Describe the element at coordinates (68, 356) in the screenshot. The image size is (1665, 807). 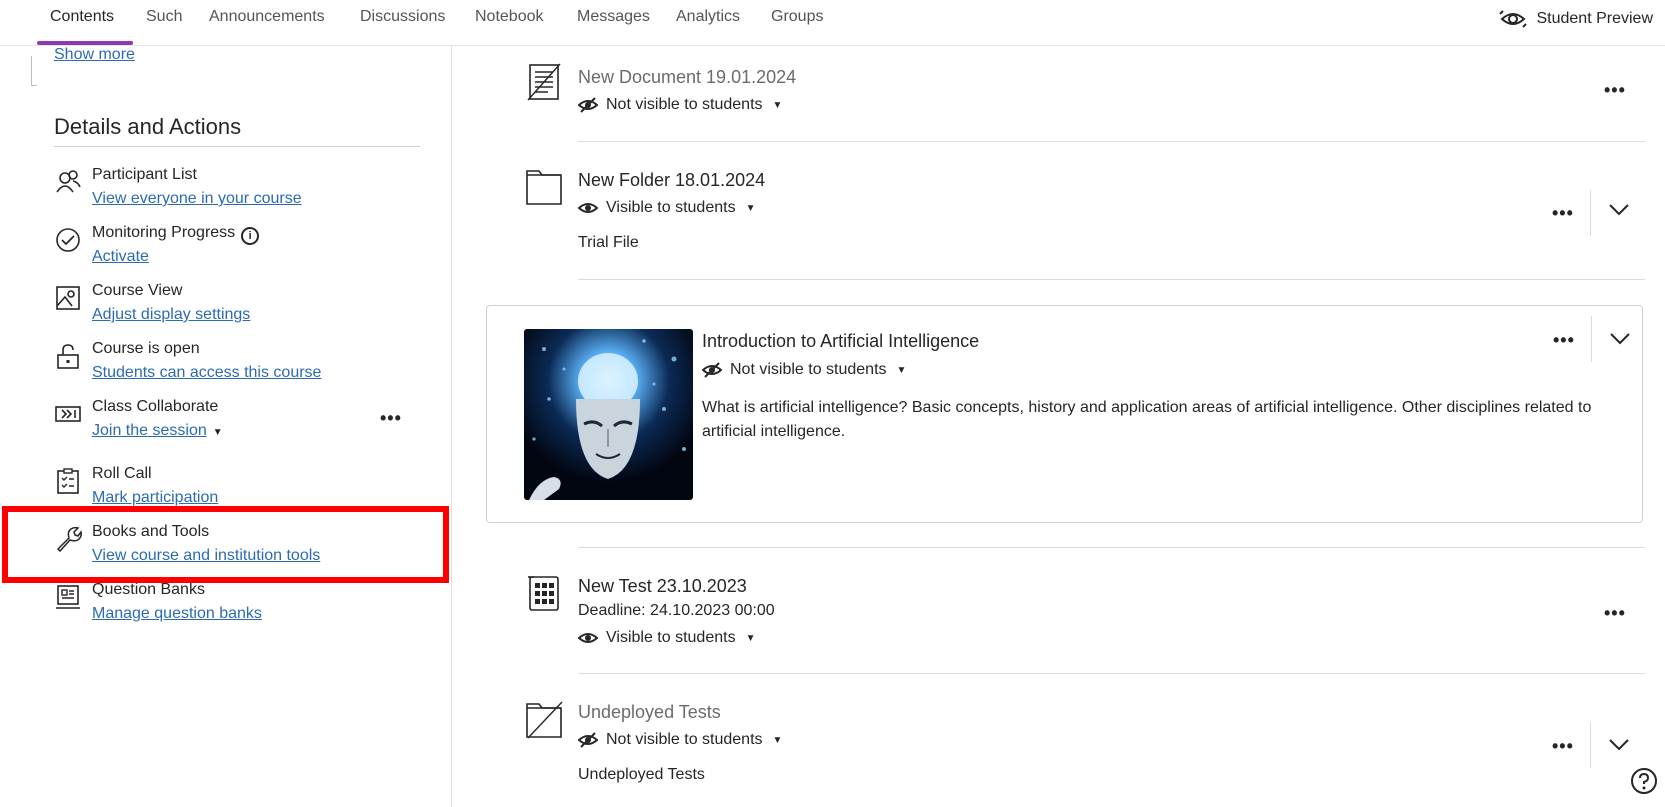
I see `unlock-icon` at that location.